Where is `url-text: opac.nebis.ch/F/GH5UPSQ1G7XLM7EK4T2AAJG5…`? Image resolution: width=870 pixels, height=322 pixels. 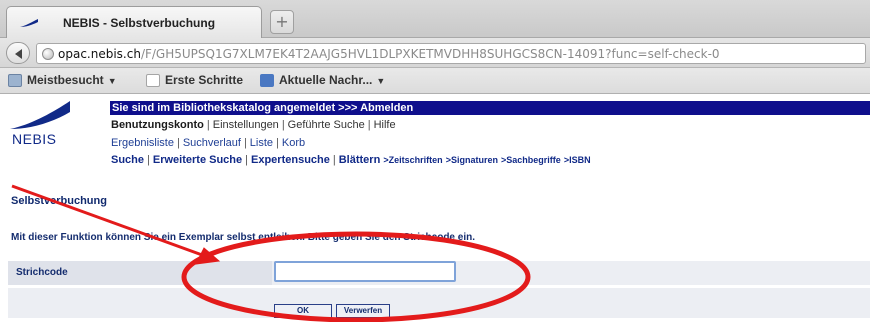 url-text: opac.nebis.ch/F/GH5UPSQ1G7XLM7EK4T2AAJG5… is located at coordinates (389, 54).